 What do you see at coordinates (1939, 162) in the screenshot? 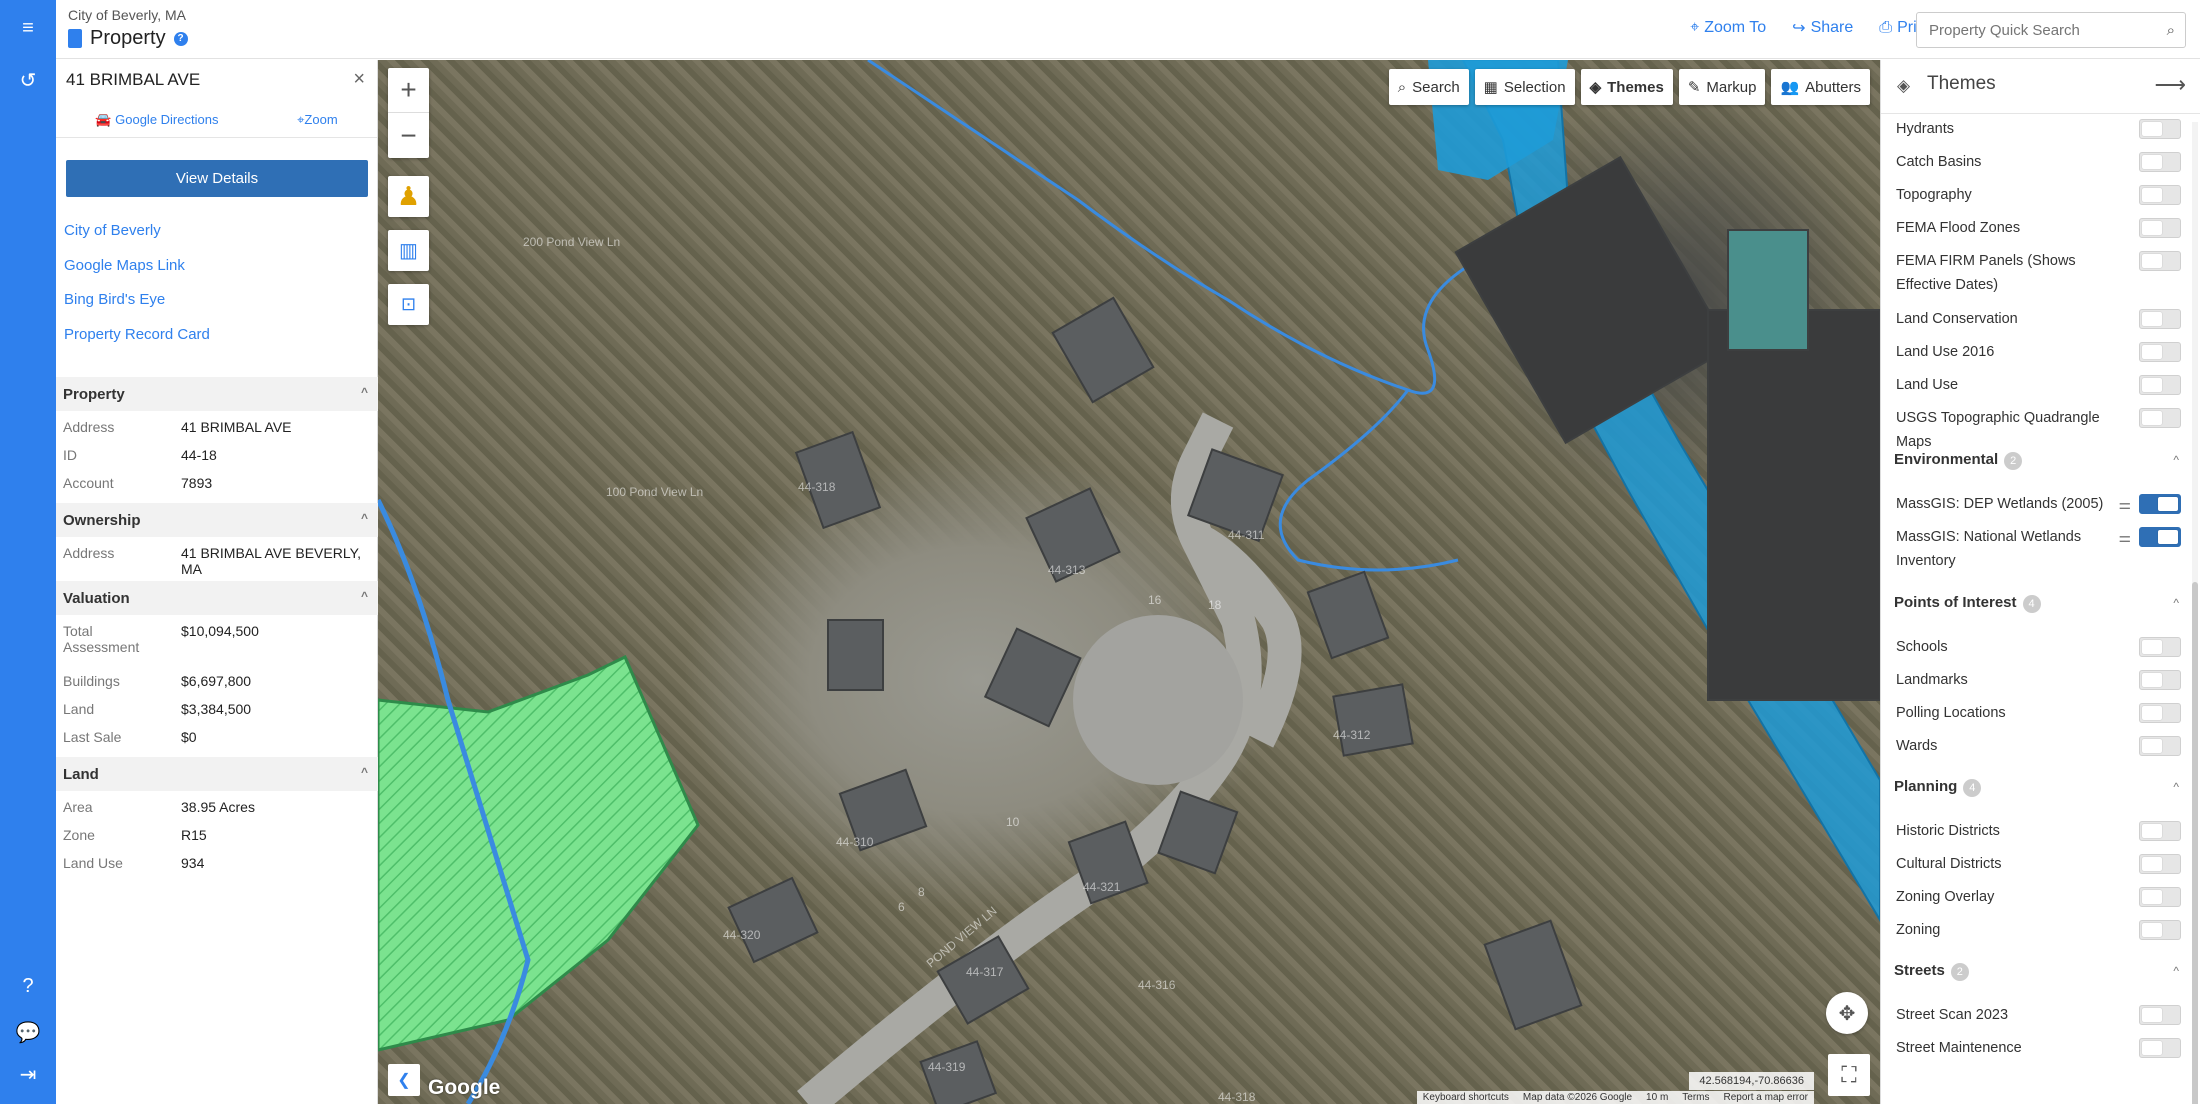
I see `theme-item-label: Catch Basins` at bounding box center [1939, 162].